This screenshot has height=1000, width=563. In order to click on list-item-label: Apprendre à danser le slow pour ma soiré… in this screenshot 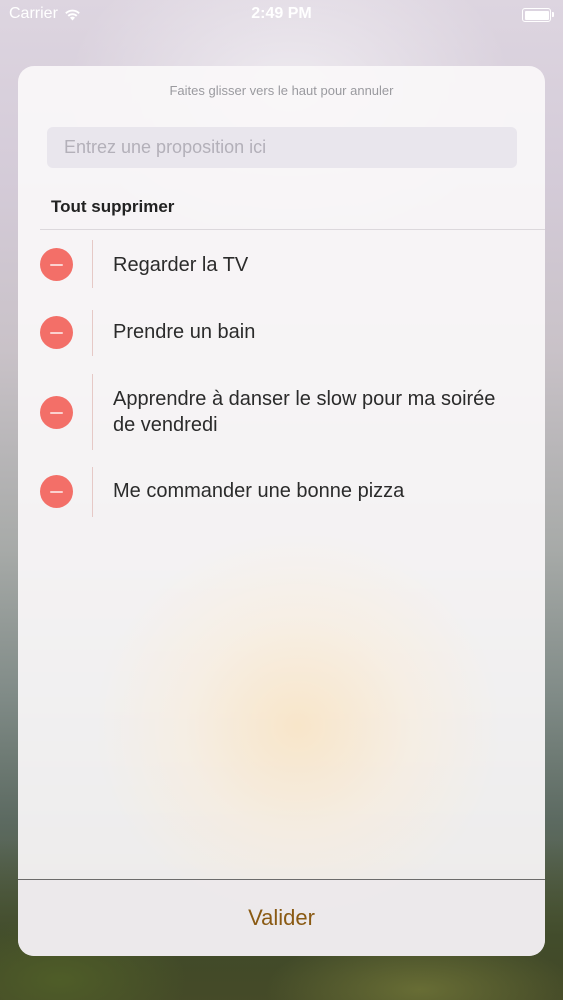, I will do `click(304, 412)`.